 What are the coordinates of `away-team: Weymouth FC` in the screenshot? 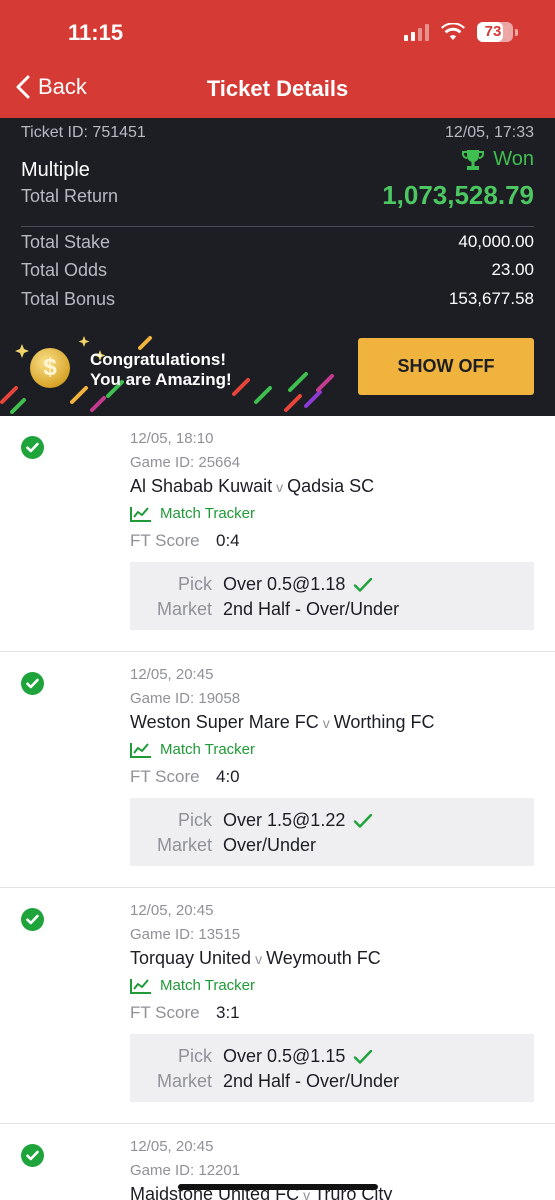 It's located at (323, 958).